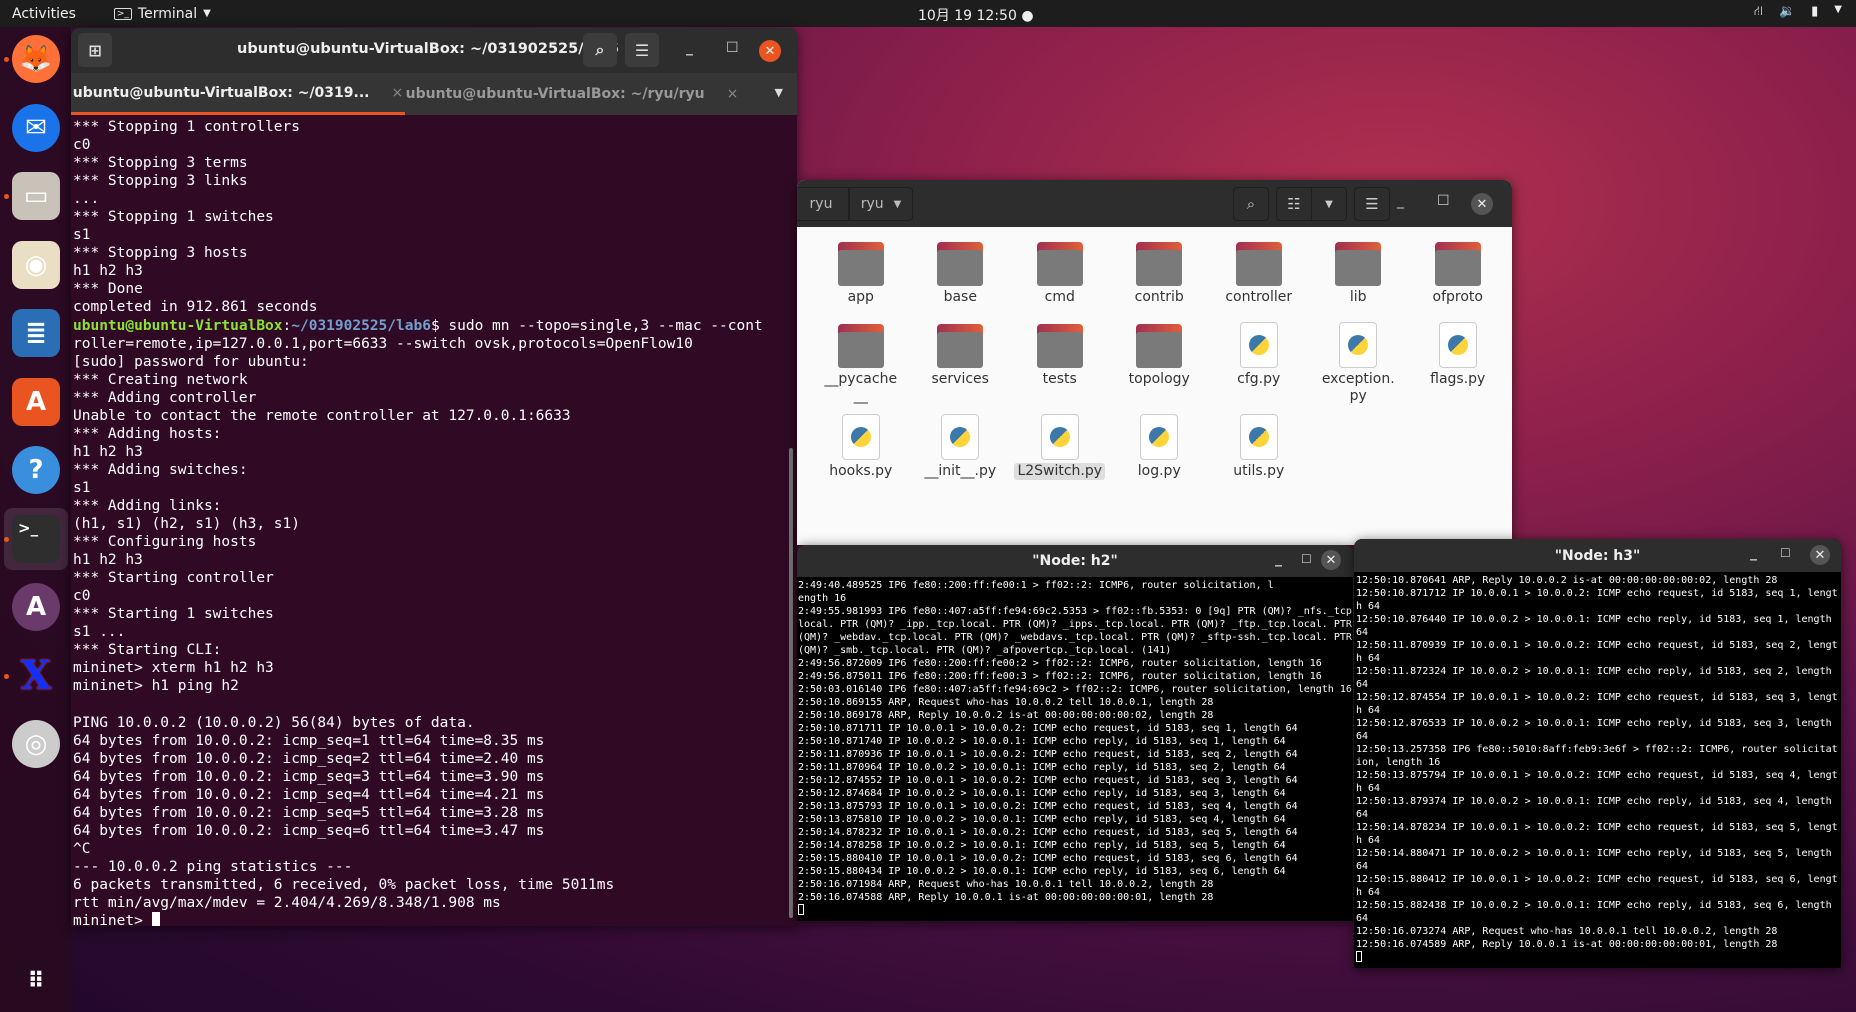 Image resolution: width=1856 pixels, height=1012 pixels. I want to click on dock-terminal: >_, so click(36, 538).